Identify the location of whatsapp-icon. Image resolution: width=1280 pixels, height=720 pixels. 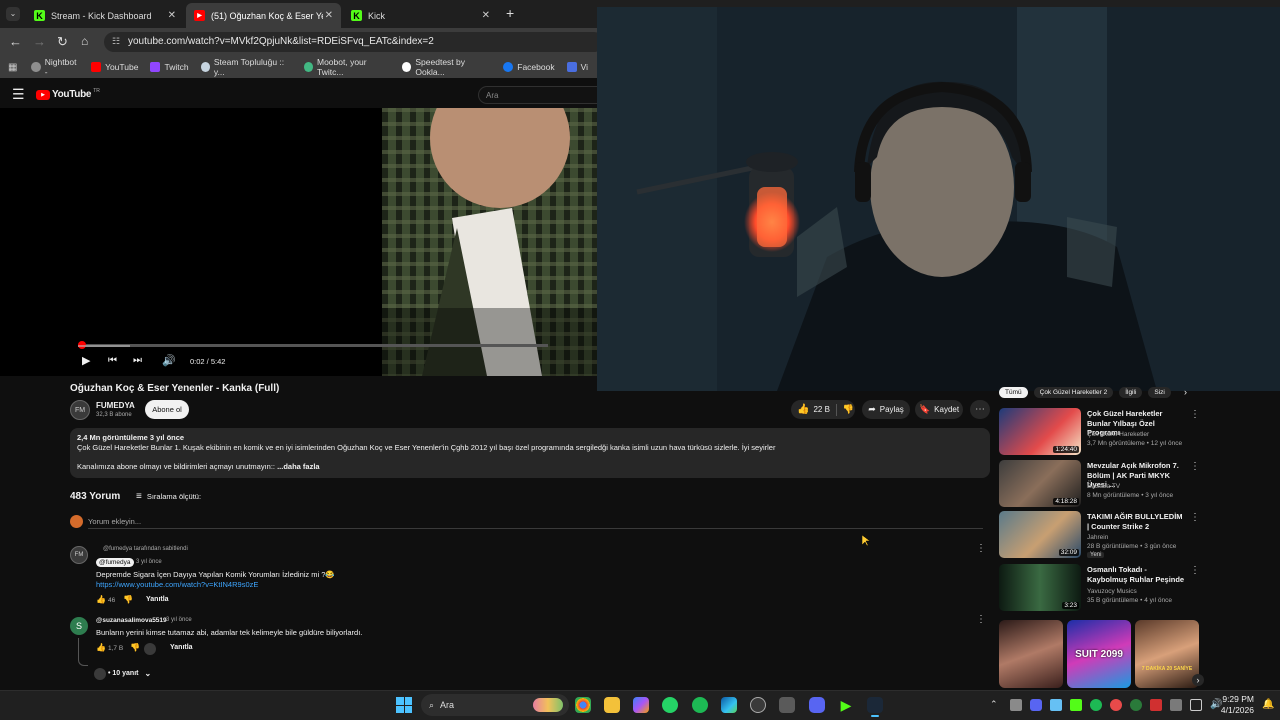
(670, 705).